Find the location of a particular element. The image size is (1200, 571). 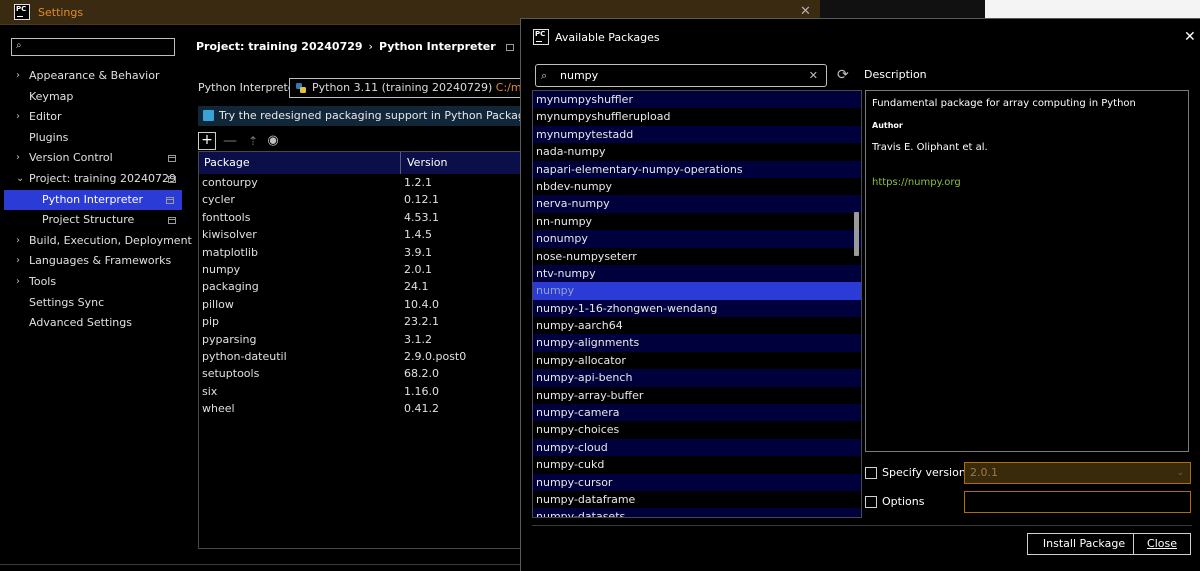

package-name-cell: numpy is located at coordinates (221, 269).